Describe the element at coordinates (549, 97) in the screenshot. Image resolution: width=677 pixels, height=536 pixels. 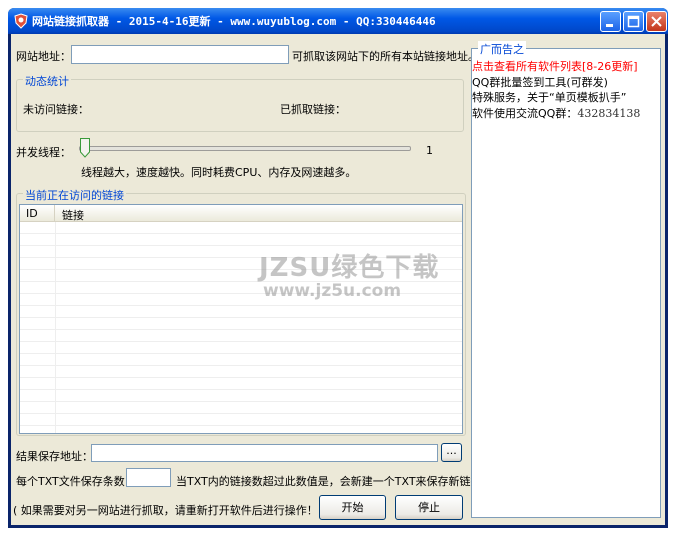
I see `ad-link-3: 特殊服务，关于“单页模板扒手”` at that location.